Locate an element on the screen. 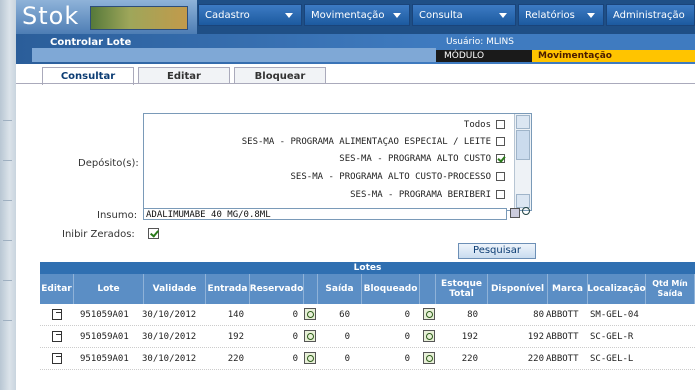 The image size is (695, 390). search-button: Pesquisar is located at coordinates (497, 251).